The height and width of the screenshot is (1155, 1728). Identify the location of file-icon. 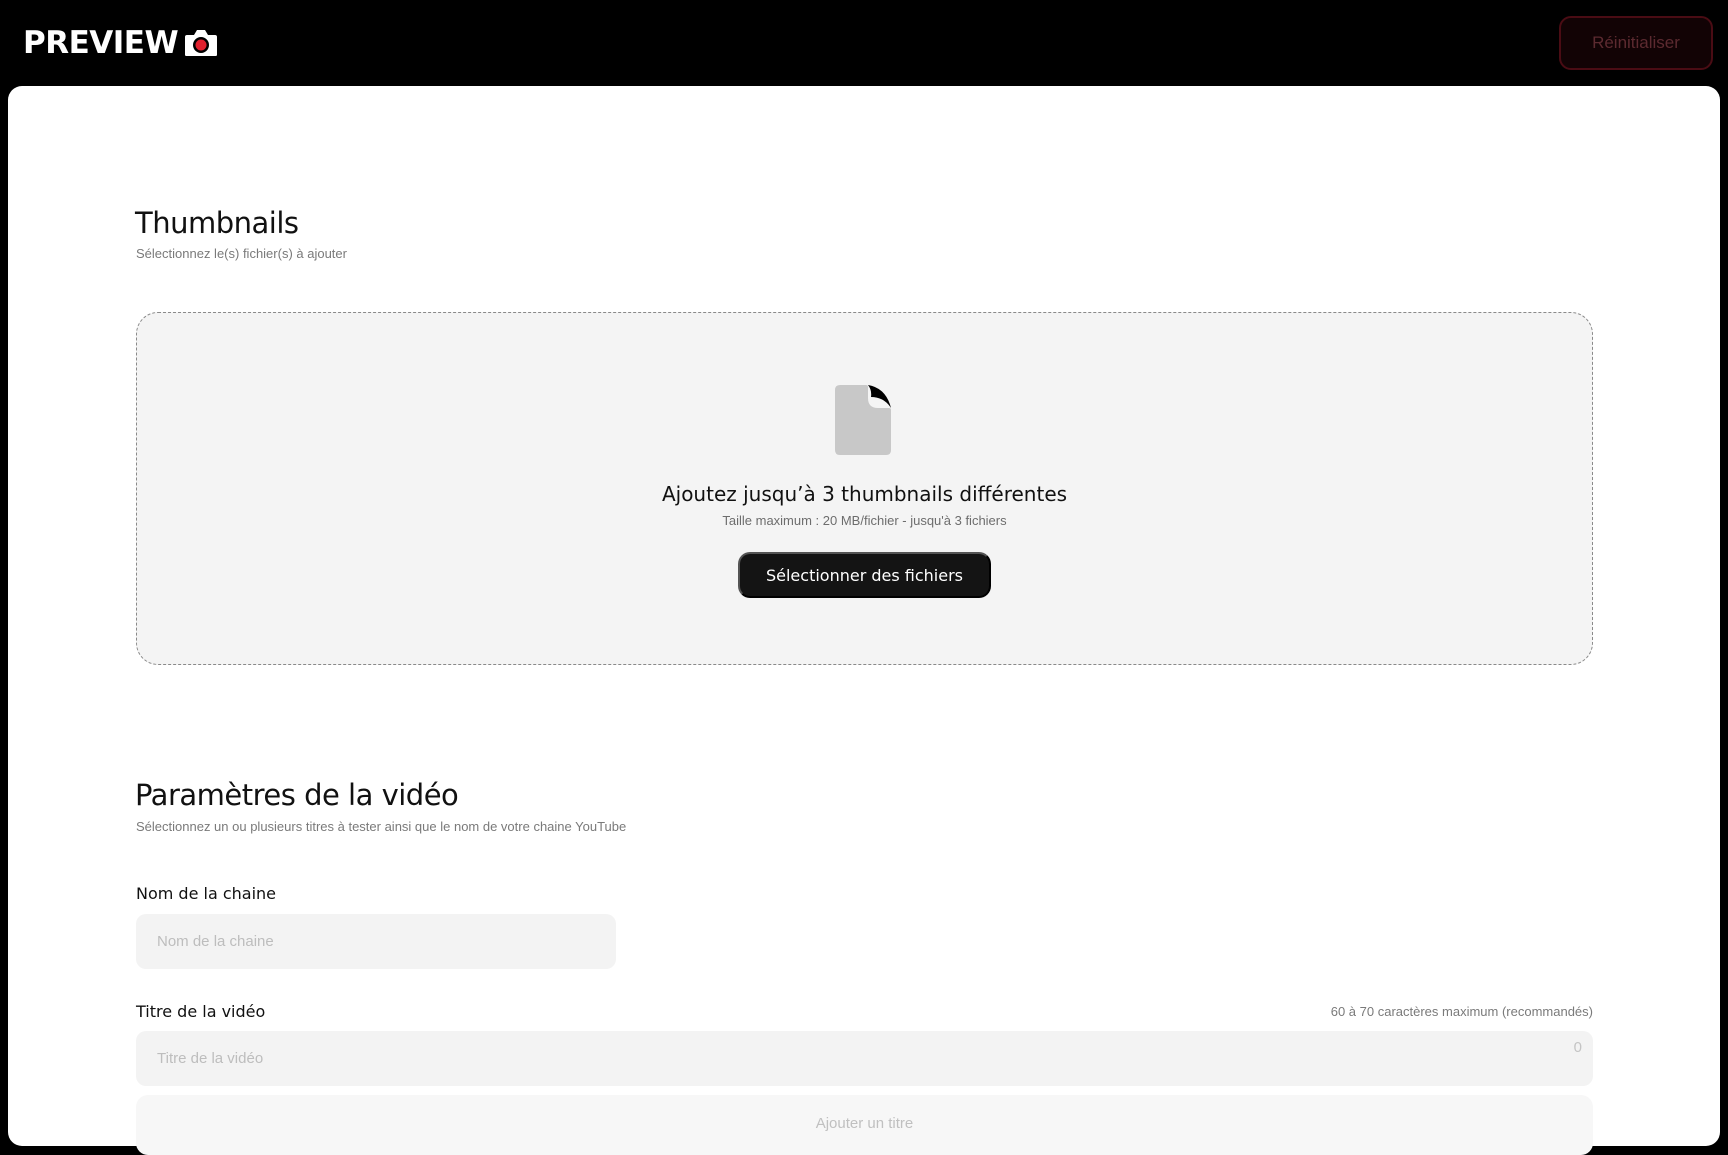
(863, 420).